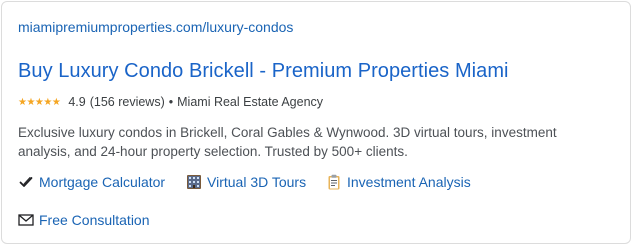 This screenshot has width=634, height=247. I want to click on sitelink-virtual-3d-tours: Virtual 3D Tours, so click(246, 182).